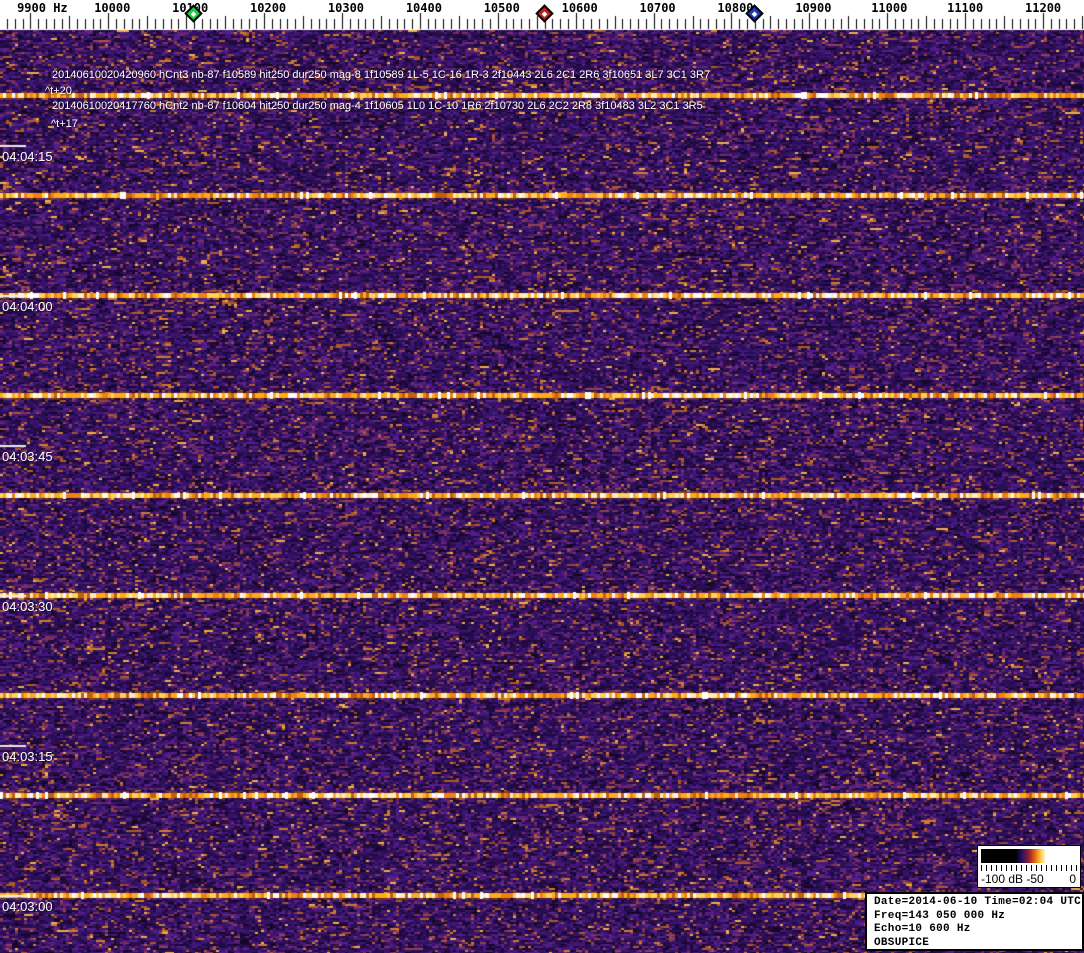 Image resolution: width=1084 pixels, height=953 pixels. Describe the element at coordinates (27, 756) in the screenshot. I see `time-label-04-03-15: 04:03:15` at that location.